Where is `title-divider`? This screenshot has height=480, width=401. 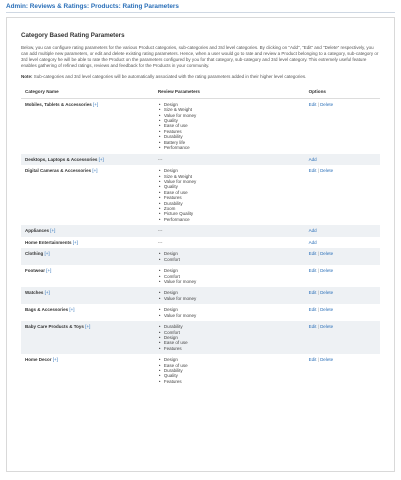
title-divider is located at coordinates (200, 12).